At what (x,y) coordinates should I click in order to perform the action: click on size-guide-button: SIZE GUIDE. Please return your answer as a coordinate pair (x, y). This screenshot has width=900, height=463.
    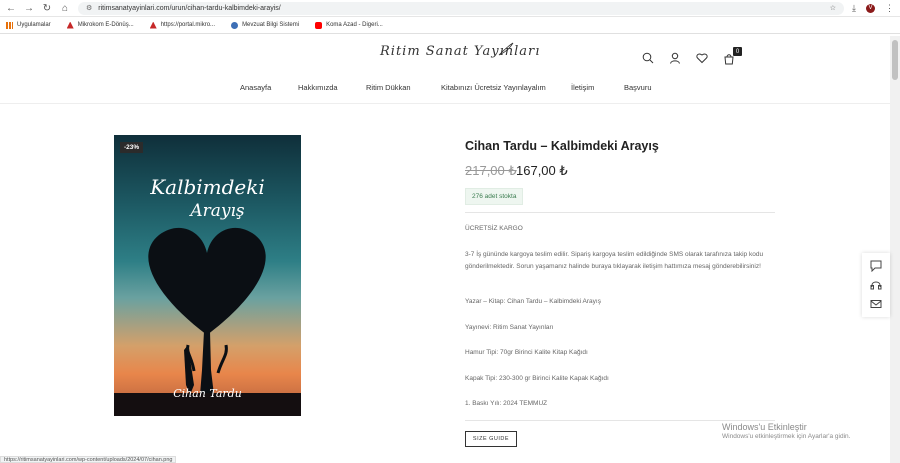
    Looking at the image, I should click on (491, 439).